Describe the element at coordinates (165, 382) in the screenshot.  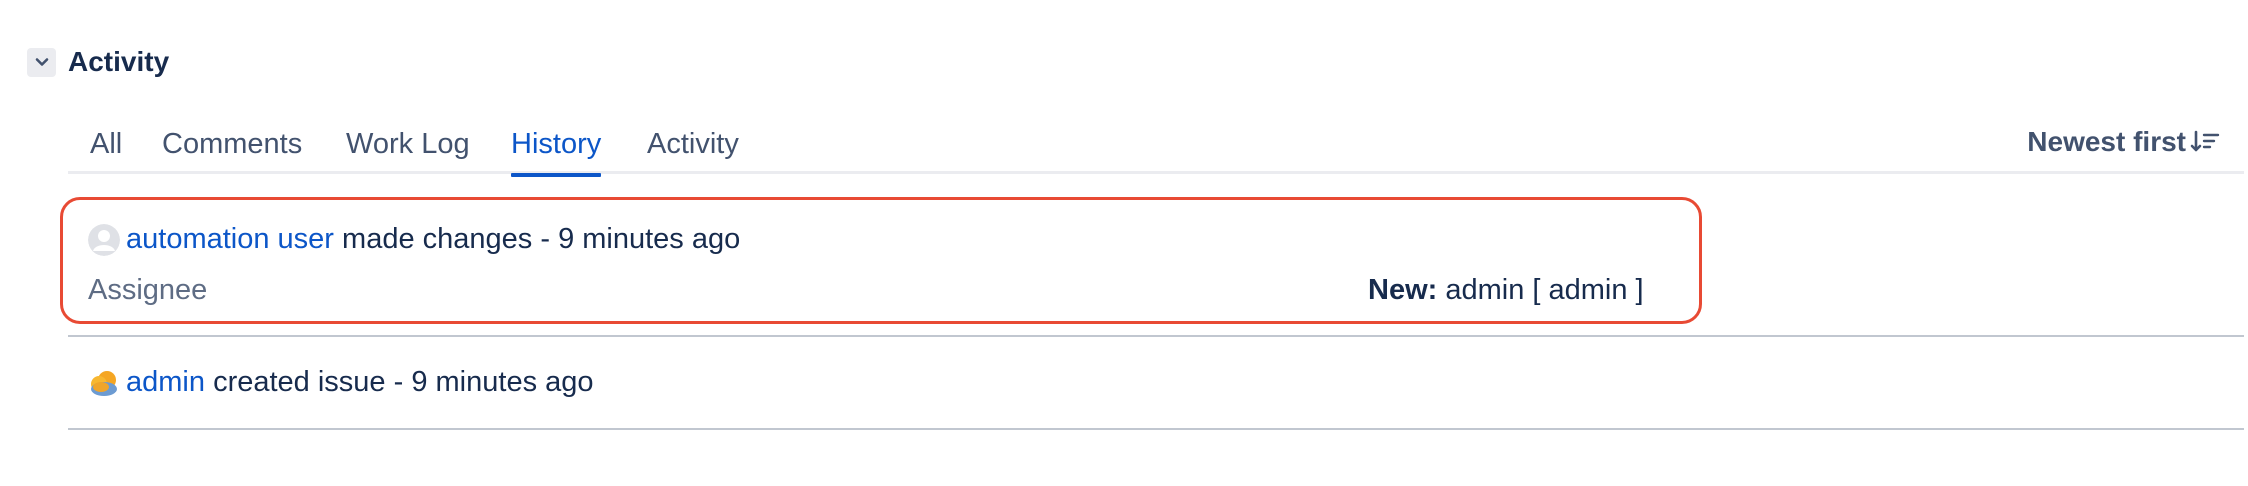
I see `user-link: admin` at that location.